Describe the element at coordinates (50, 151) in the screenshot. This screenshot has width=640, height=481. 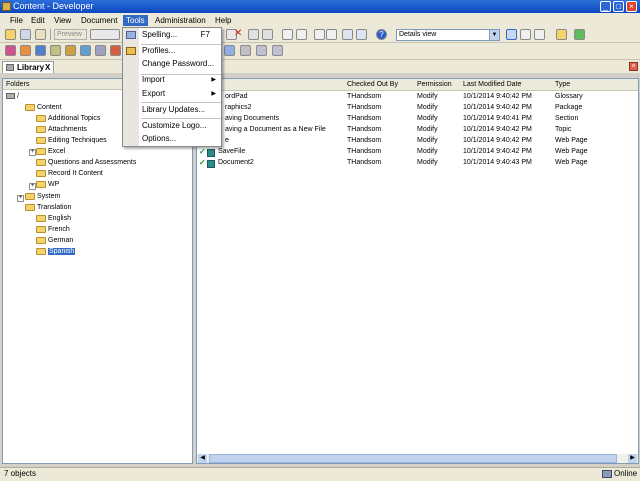
I see `tree-node-excel: Excel` at that location.